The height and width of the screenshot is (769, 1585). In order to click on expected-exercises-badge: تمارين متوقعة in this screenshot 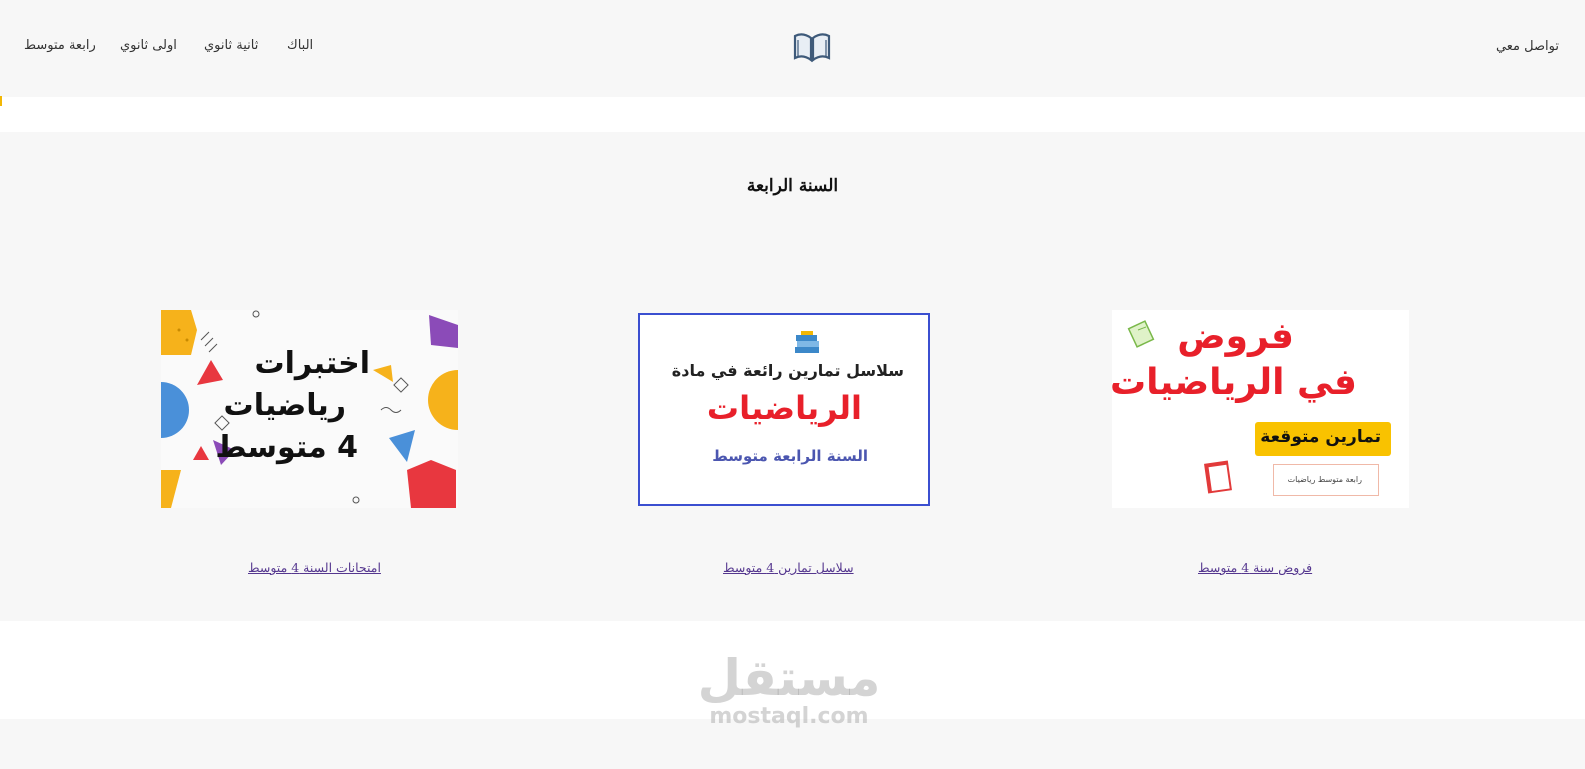, I will do `click(1323, 439)`.